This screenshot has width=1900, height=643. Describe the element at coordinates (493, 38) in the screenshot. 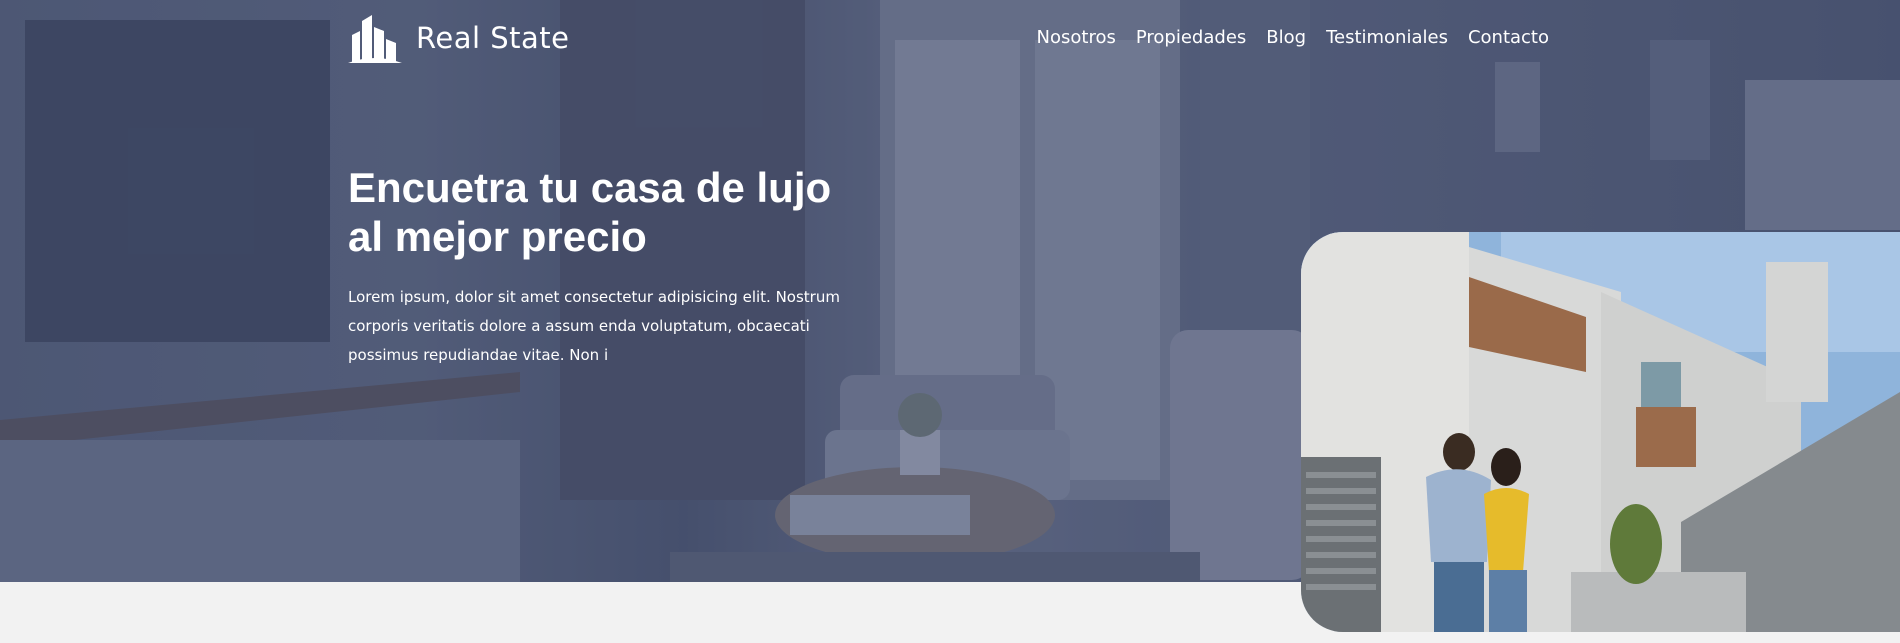

I see `brand-name: Real State` at that location.